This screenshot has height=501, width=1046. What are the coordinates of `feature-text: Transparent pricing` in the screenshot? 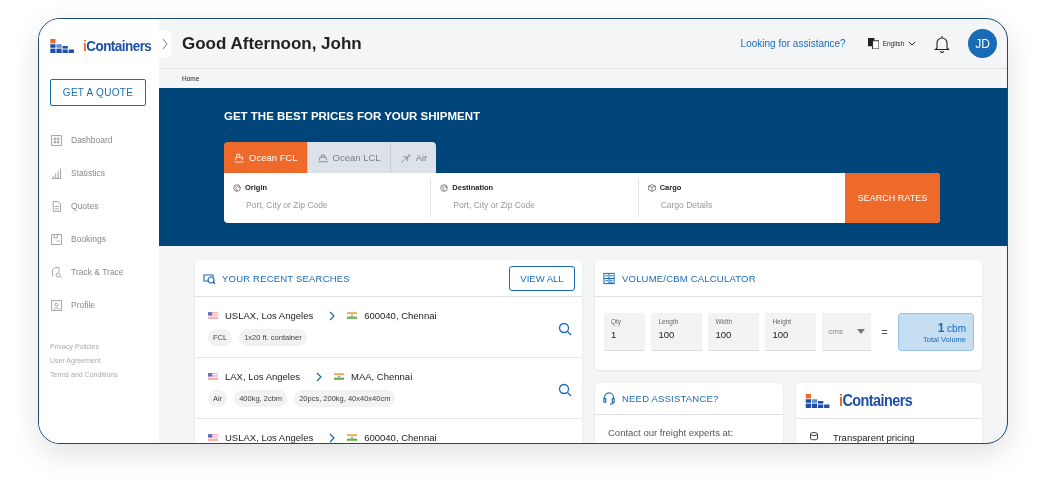 It's located at (874, 437).